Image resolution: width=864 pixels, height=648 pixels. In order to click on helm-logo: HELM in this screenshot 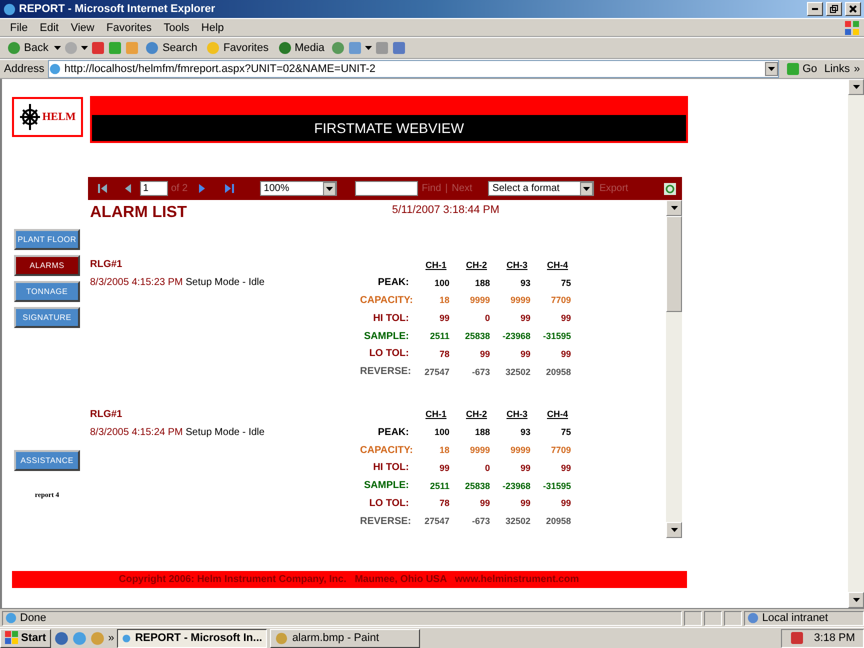, I will do `click(47, 117)`.